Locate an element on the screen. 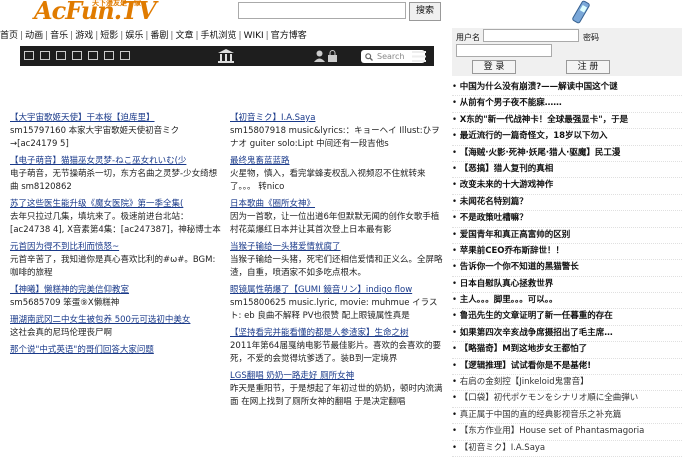 Image resolution: width=682 pixels, height=457 pixels. left-video-title-link: 那个说"中式英语"的哥们回答大家问题 is located at coordinates (116, 350).